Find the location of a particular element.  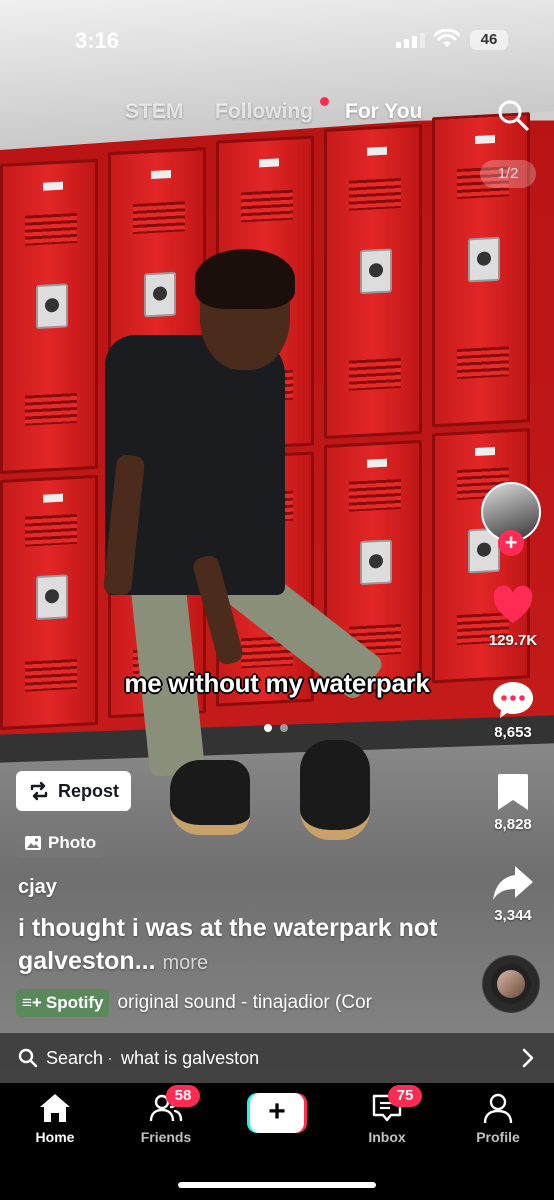

status-time: 3:16 is located at coordinates (97, 40).